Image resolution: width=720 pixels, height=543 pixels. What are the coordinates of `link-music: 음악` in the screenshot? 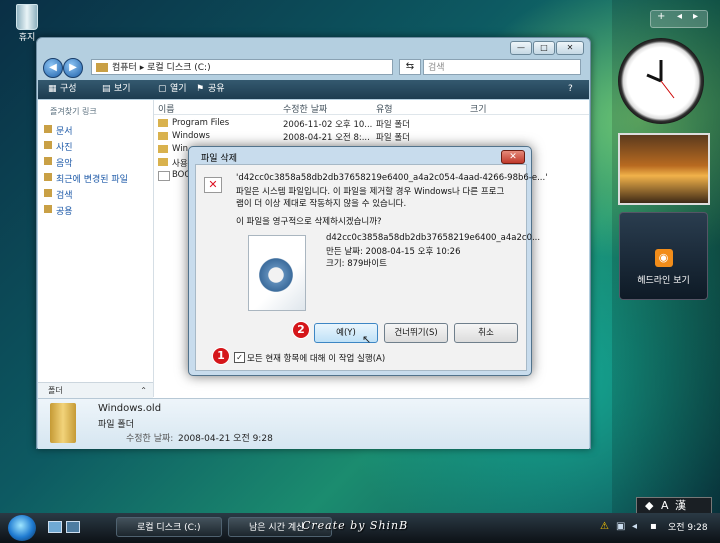 It's located at (58, 162).